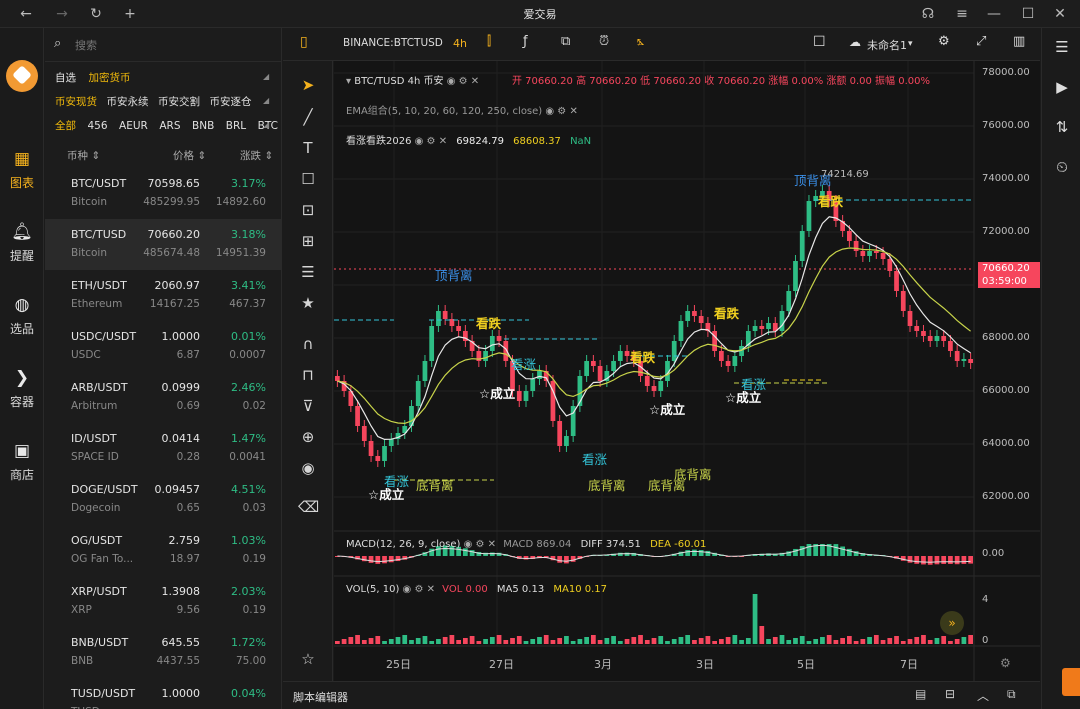 Image resolution: width=1080 pixels, height=709 pixels. Describe the element at coordinates (65, 126) in the screenshot. I see `quote-all: 全部` at that location.